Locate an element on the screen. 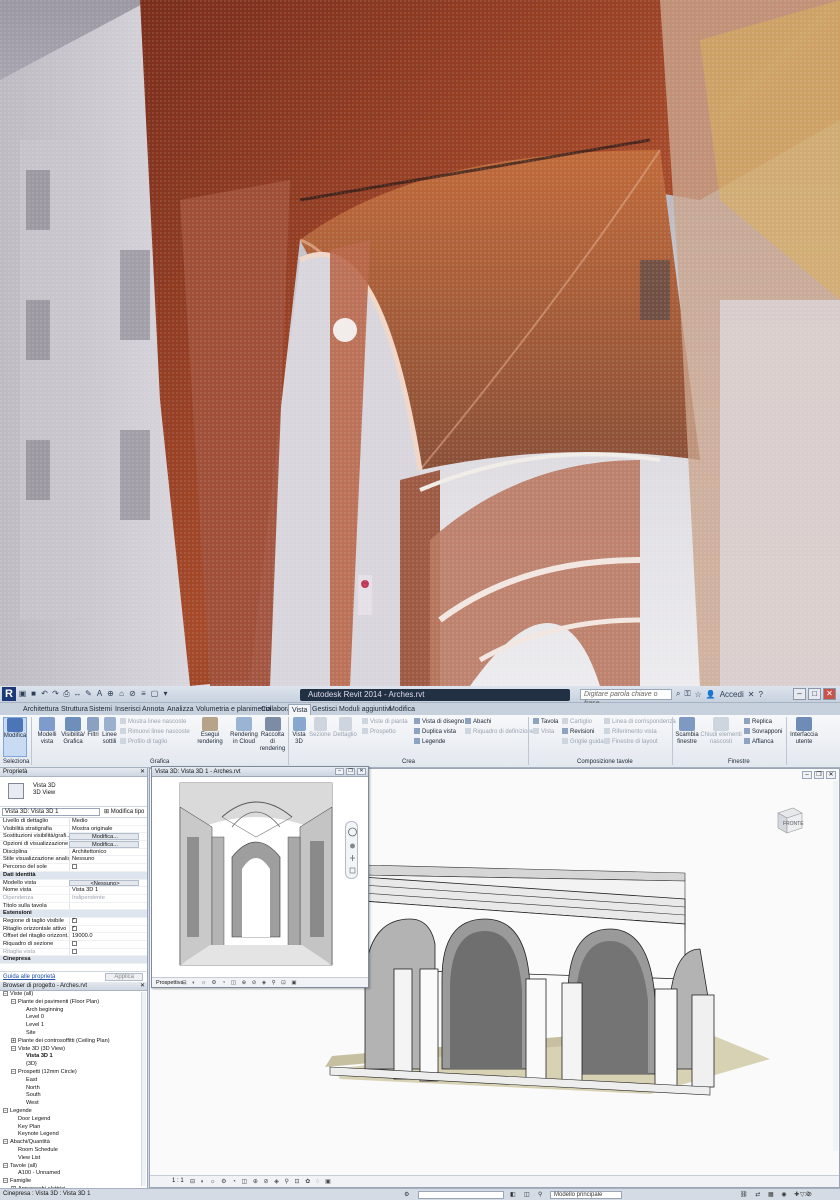 Image resolution: width=840 pixels, height=1200 pixels. tree-item: Key Plan is located at coordinates (73, 1128).